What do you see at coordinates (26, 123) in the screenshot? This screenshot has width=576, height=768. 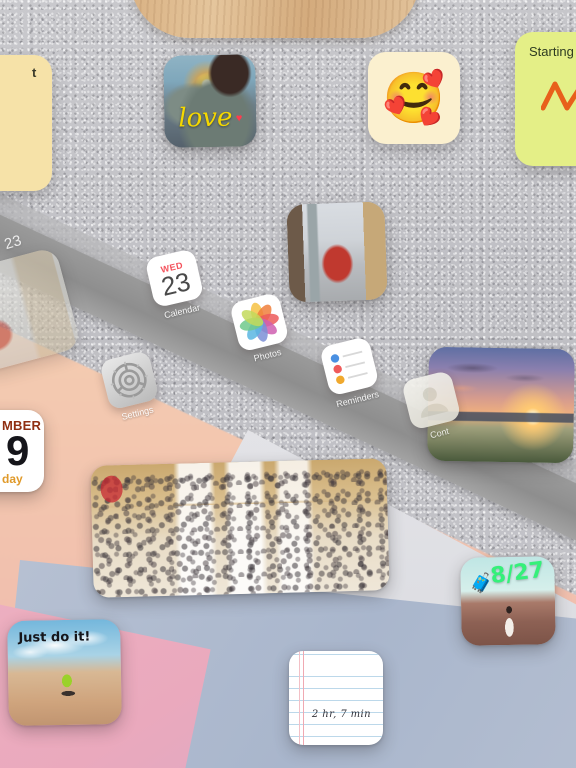 I see `note-yellow-left: t` at bounding box center [26, 123].